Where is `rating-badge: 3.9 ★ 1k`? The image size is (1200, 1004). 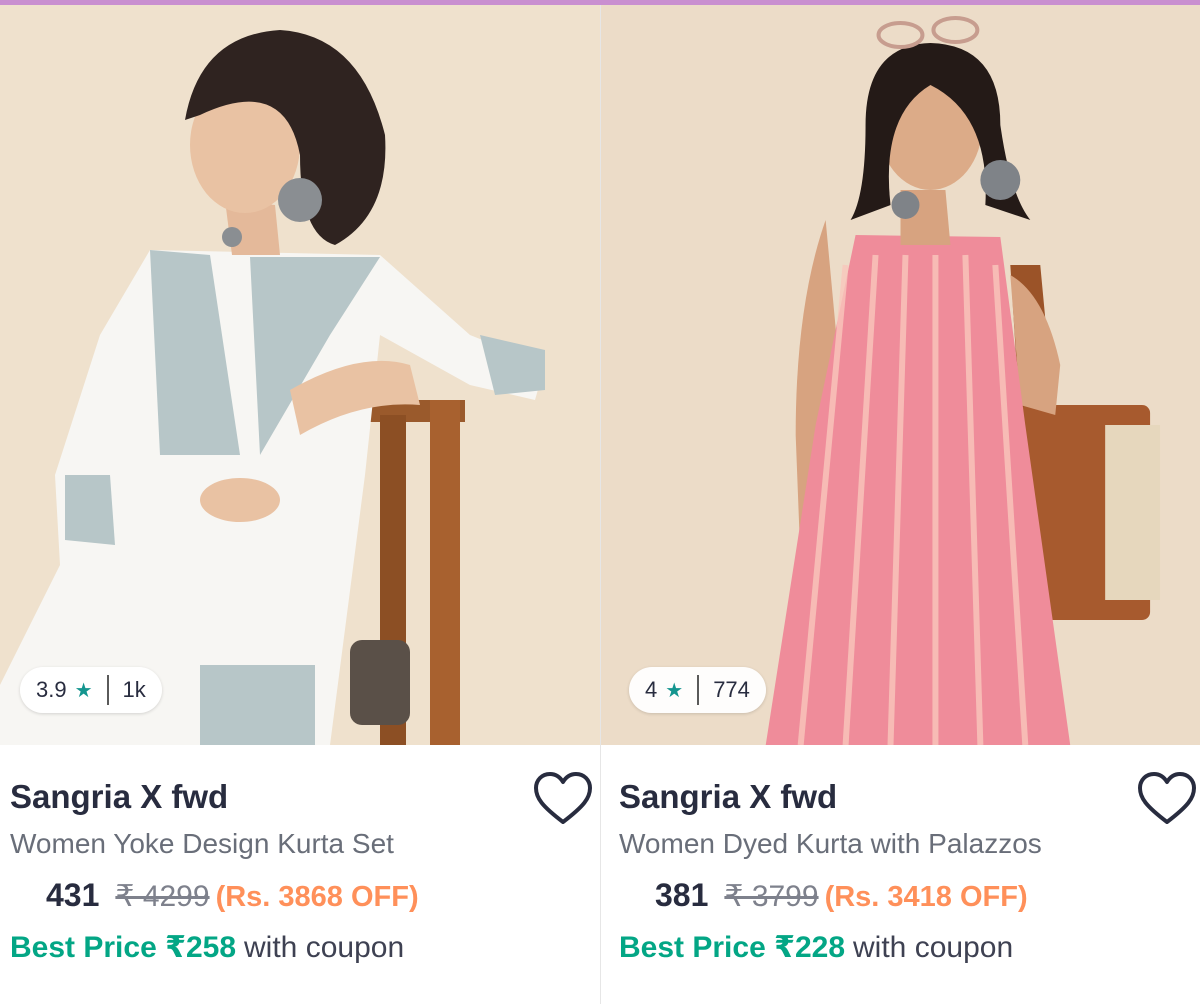 rating-badge: 3.9 ★ 1k is located at coordinates (91, 690).